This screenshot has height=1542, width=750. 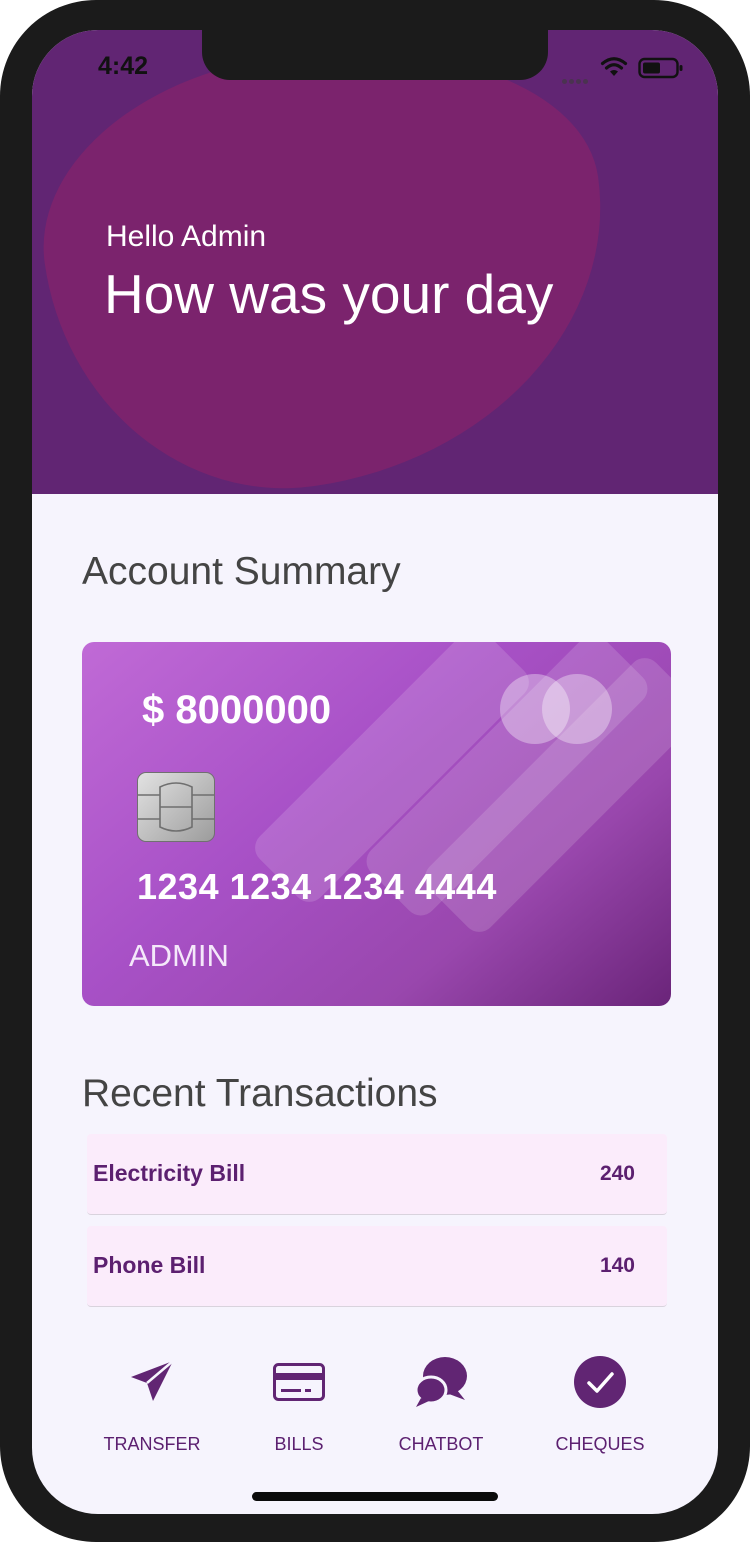 I want to click on nav-chatbot: CHATBOT, so click(x=441, y=1402).